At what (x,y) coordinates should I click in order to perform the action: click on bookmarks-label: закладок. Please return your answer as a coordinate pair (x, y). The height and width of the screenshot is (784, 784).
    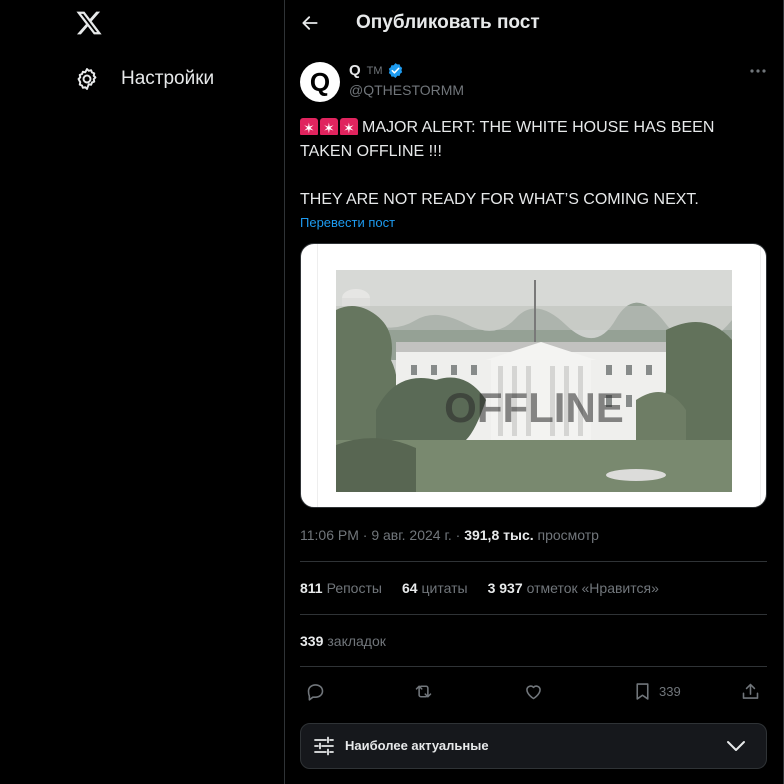
    Looking at the image, I should click on (356, 641).